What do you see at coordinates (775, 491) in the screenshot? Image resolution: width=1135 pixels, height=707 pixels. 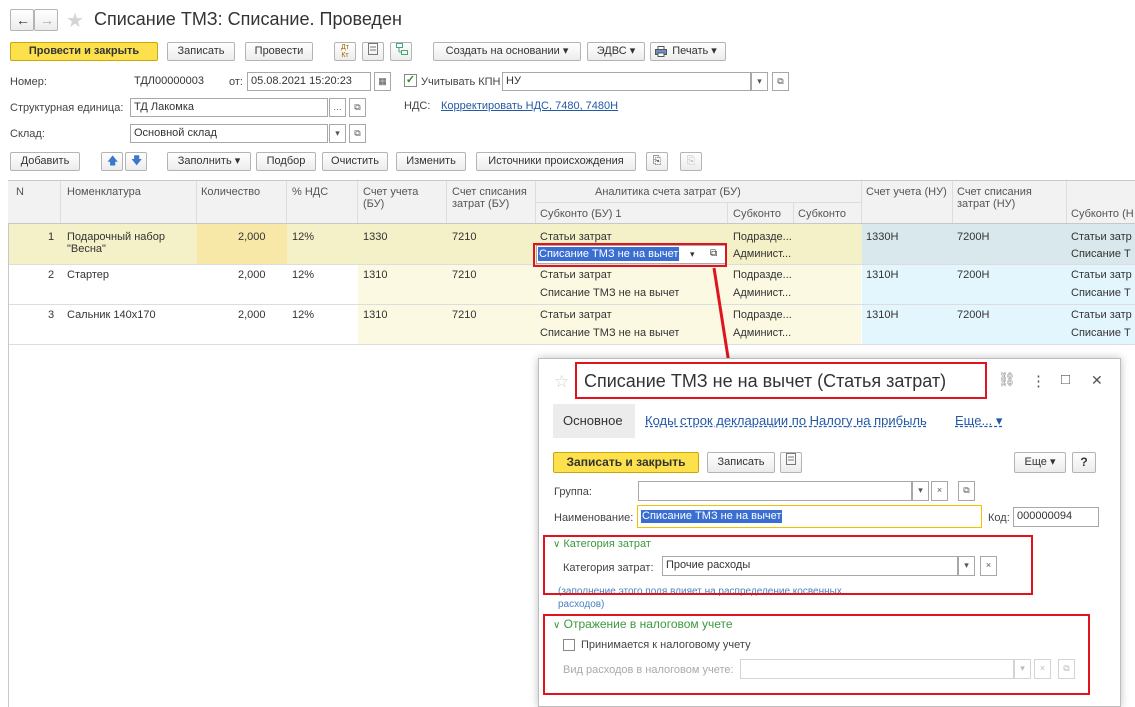 I see `group-field` at bounding box center [775, 491].